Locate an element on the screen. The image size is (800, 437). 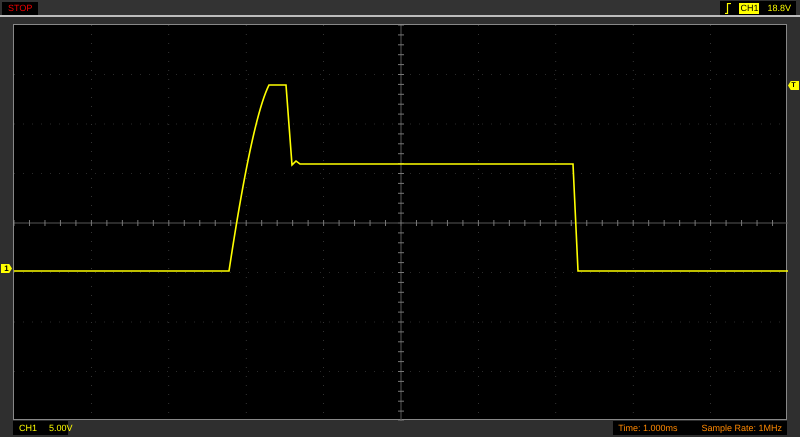
rising-edge-icon is located at coordinates (728, 8).